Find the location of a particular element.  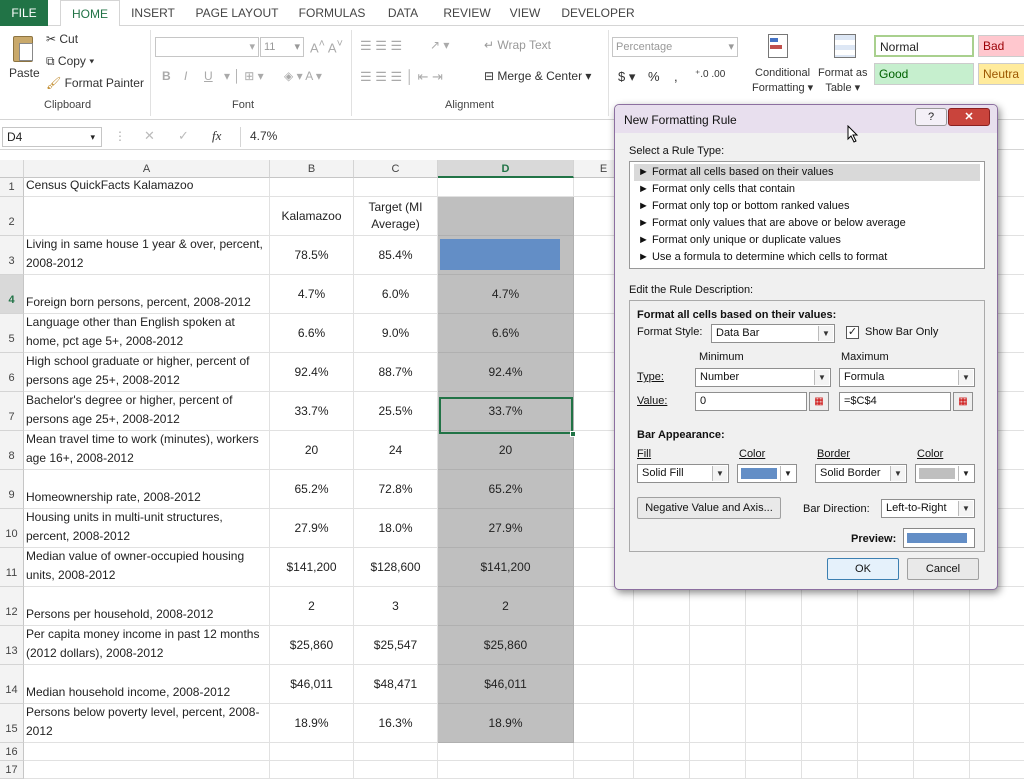

tab-view: VIEW is located at coordinates (525, 13).